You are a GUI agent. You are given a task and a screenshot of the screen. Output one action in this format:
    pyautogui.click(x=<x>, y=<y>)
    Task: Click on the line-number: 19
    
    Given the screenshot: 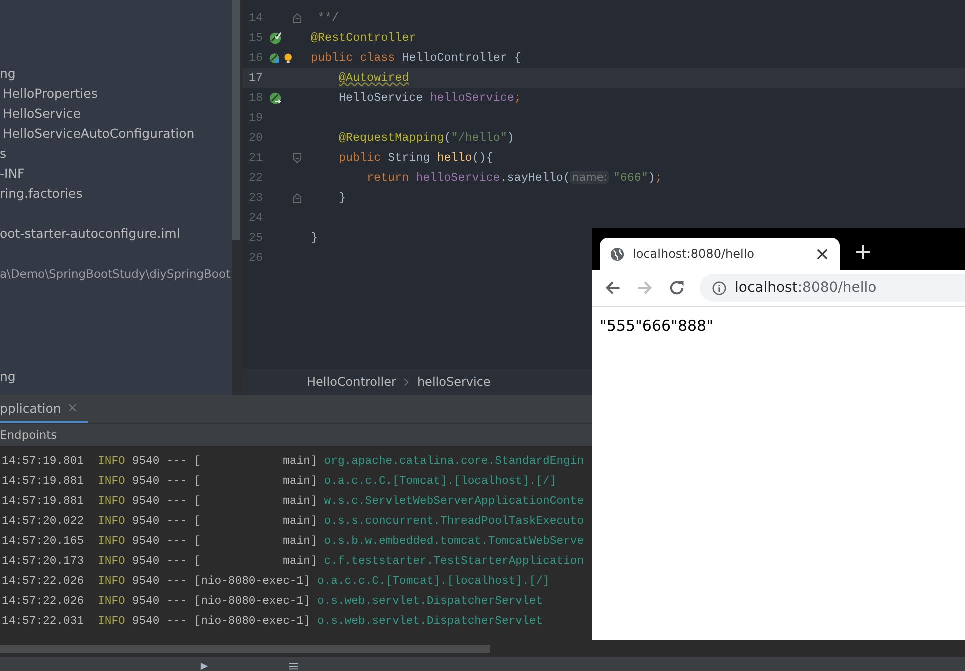 What is the action you would take?
    pyautogui.click(x=255, y=118)
    